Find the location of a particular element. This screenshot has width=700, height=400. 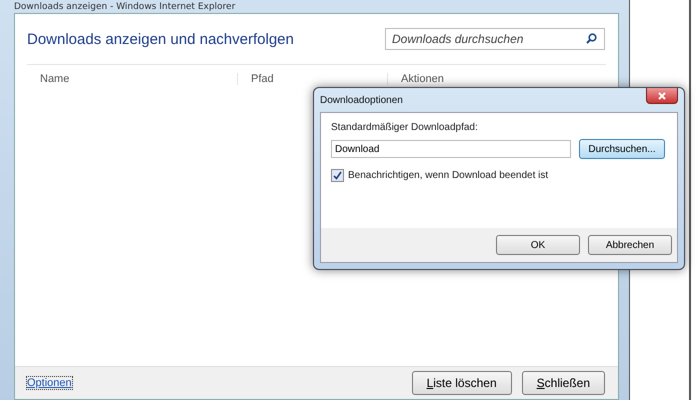

path-label: Standardmäßiger Downloadpfad: is located at coordinates (405, 127).